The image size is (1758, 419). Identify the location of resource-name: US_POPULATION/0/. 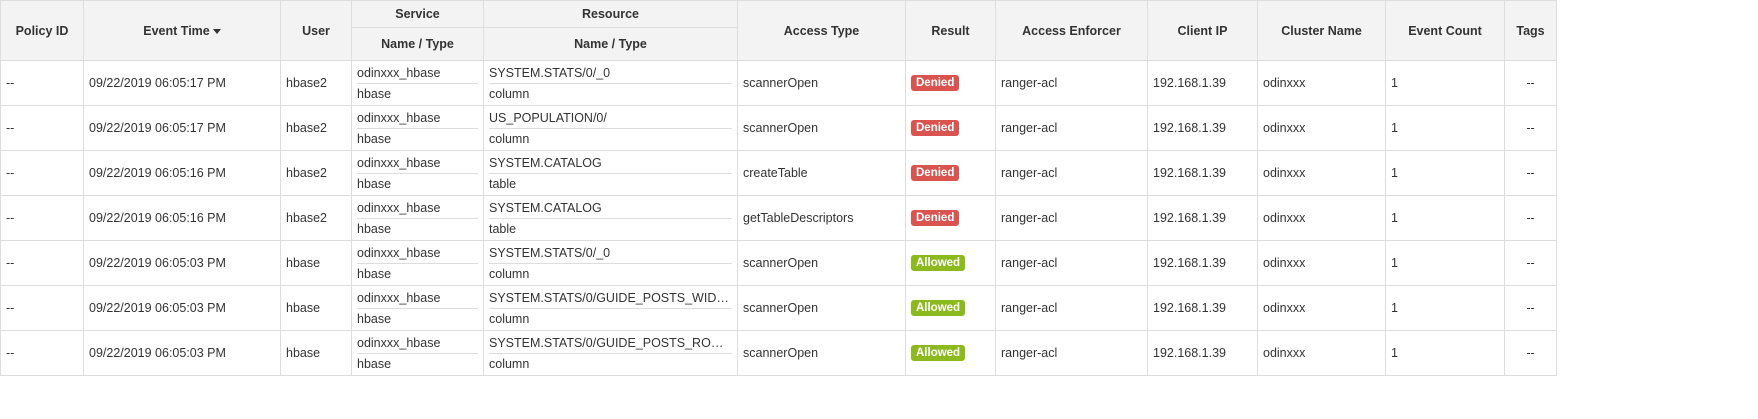
(610, 118).